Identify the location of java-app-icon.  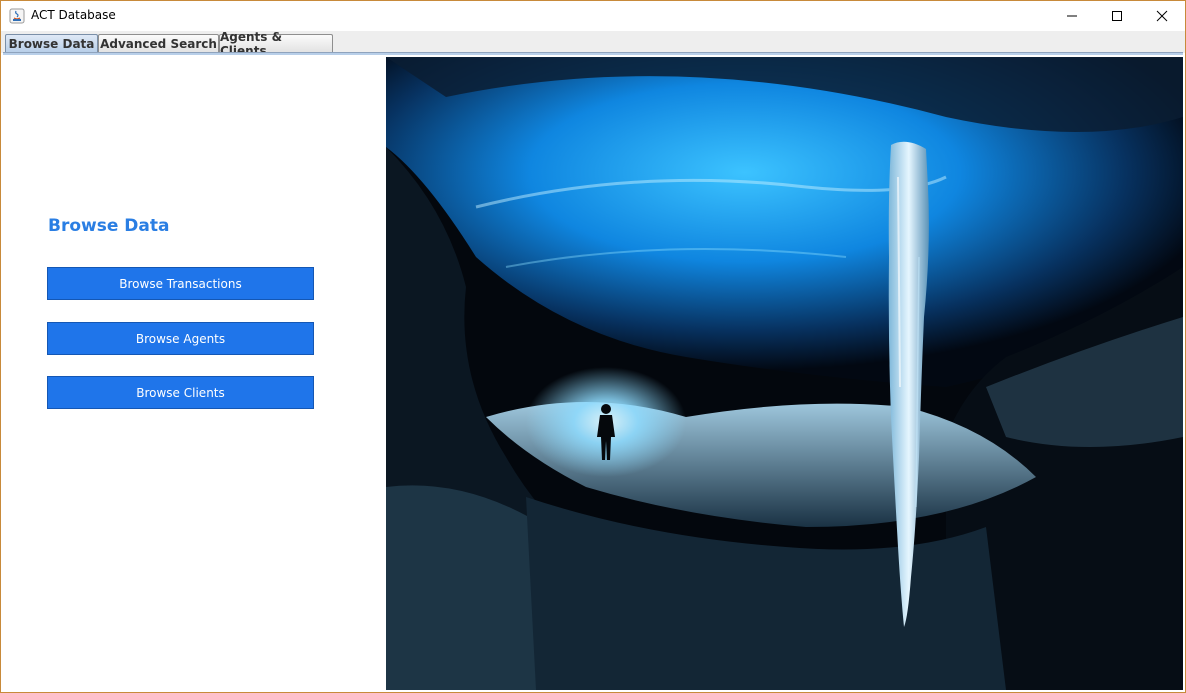
(17, 16).